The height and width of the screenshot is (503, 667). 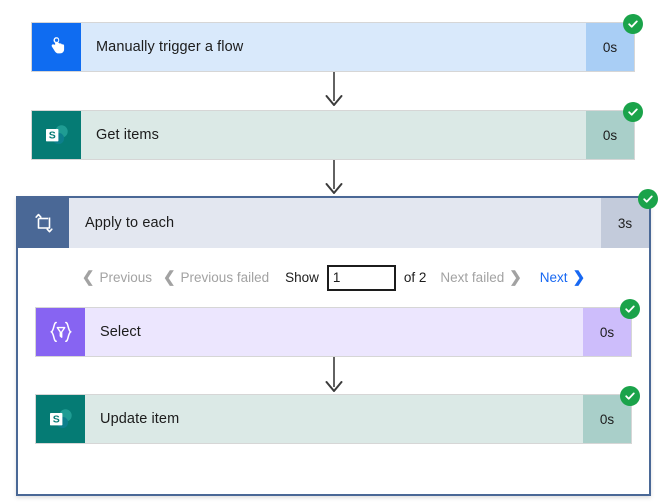 What do you see at coordinates (43, 223) in the screenshot?
I see `loop-icon` at bounding box center [43, 223].